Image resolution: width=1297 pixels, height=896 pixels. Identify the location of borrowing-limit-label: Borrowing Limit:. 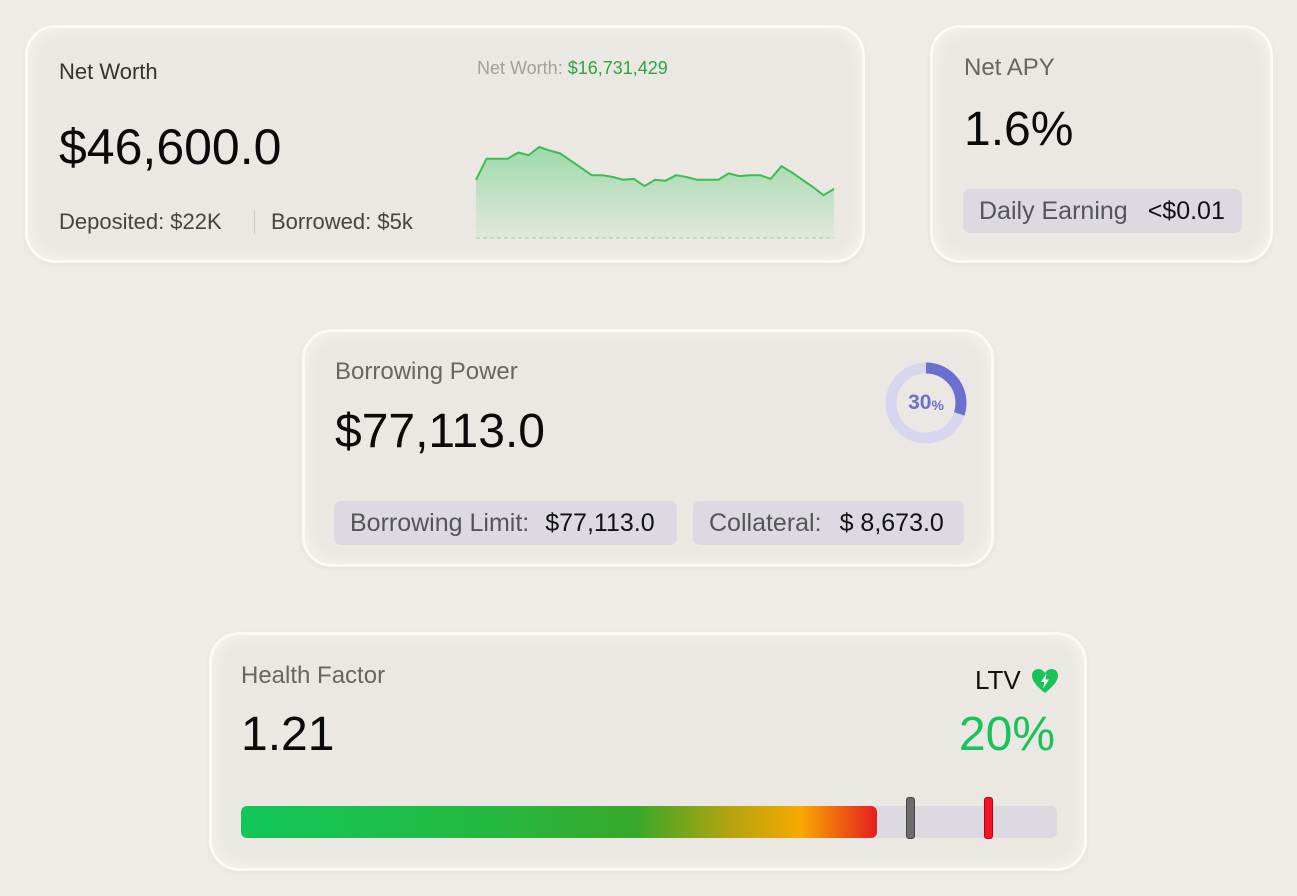
(440, 522).